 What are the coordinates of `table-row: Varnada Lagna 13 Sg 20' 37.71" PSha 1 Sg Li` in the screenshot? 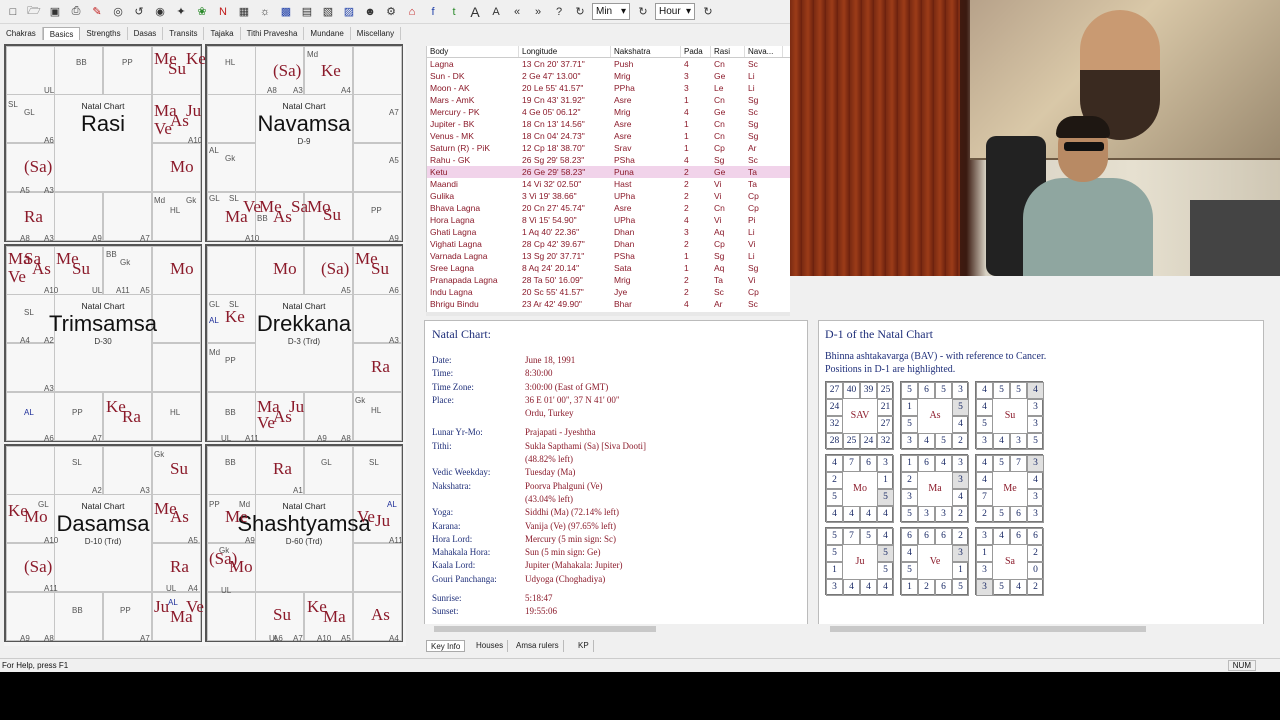 It's located at (608, 256).